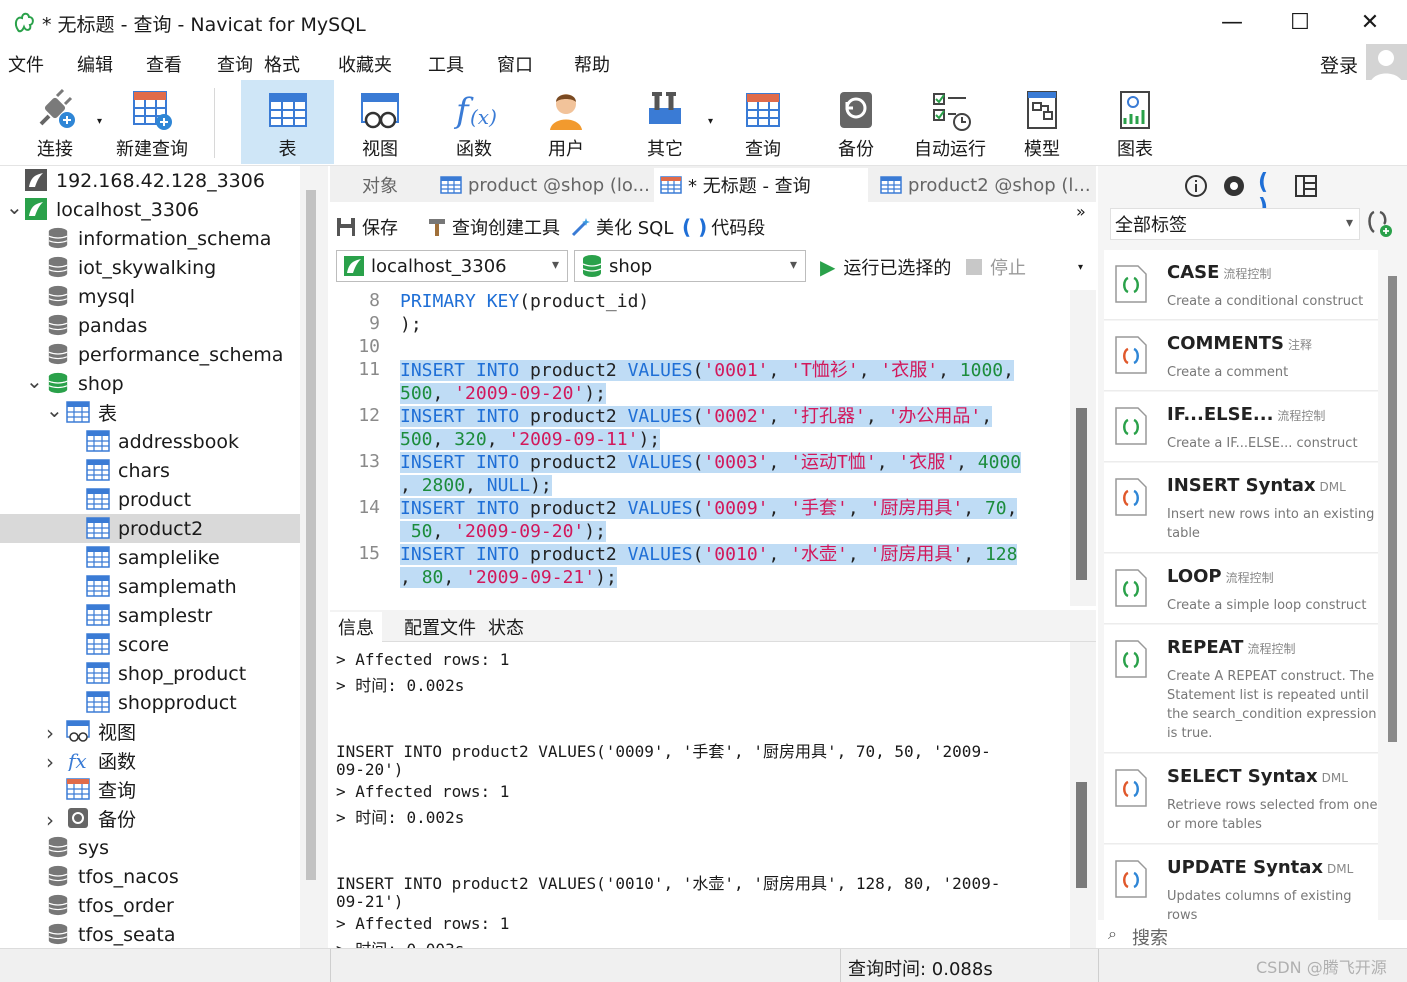  What do you see at coordinates (150, 673) in the screenshot?
I see `tree-node: shop_product` at bounding box center [150, 673].